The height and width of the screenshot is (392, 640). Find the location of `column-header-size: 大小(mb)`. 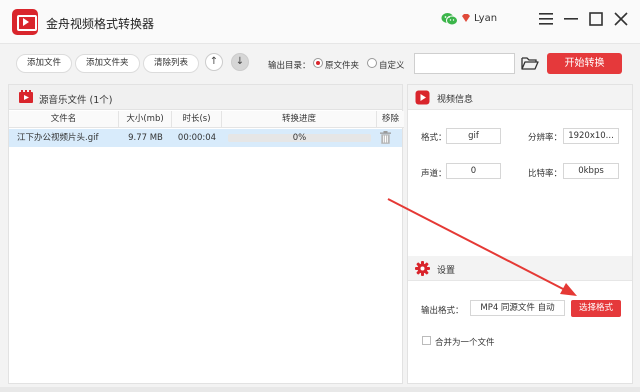

column-header-size: 大小(mb) is located at coordinates (145, 119).